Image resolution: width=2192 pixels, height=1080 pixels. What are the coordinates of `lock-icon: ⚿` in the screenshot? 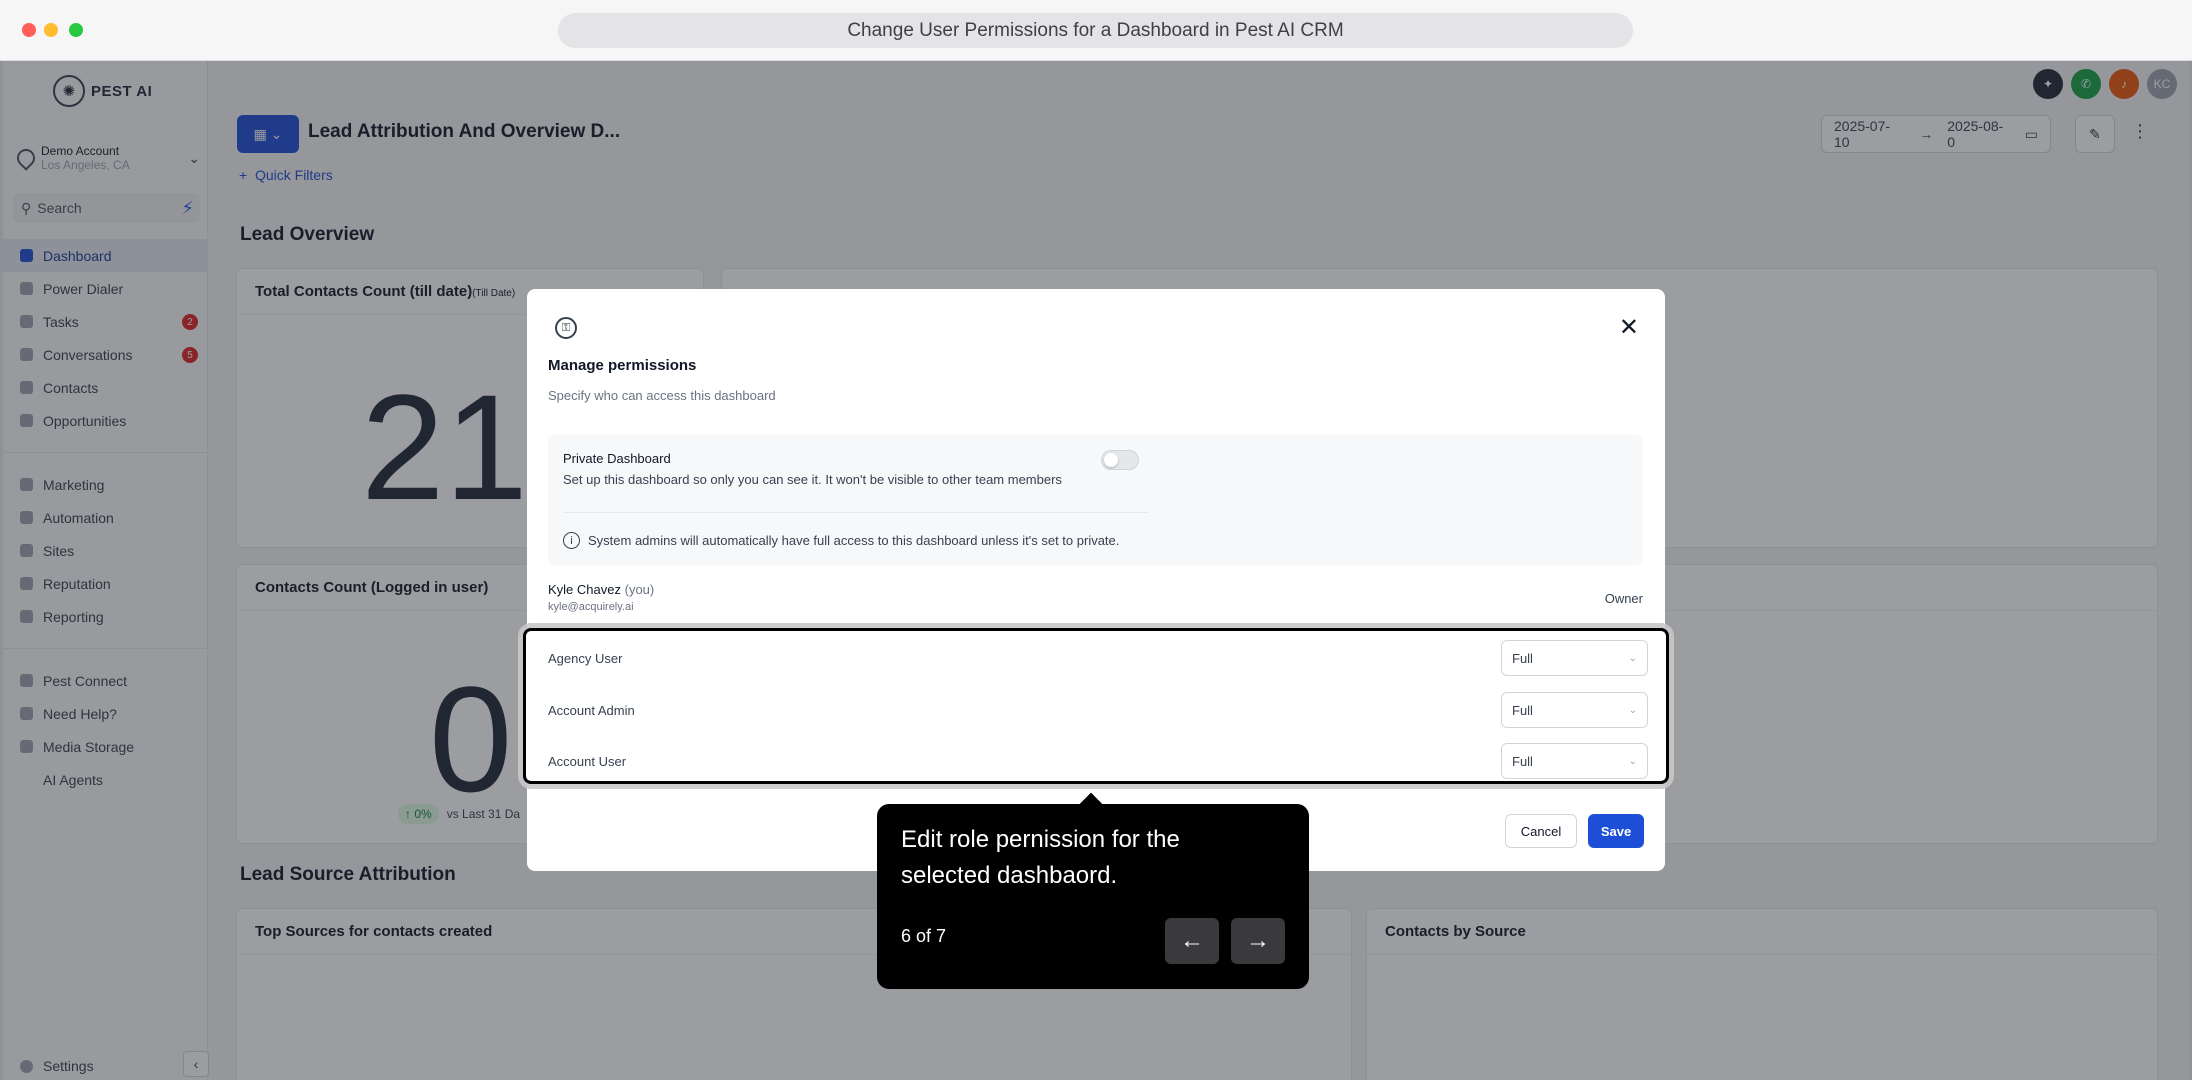 It's located at (566, 328).